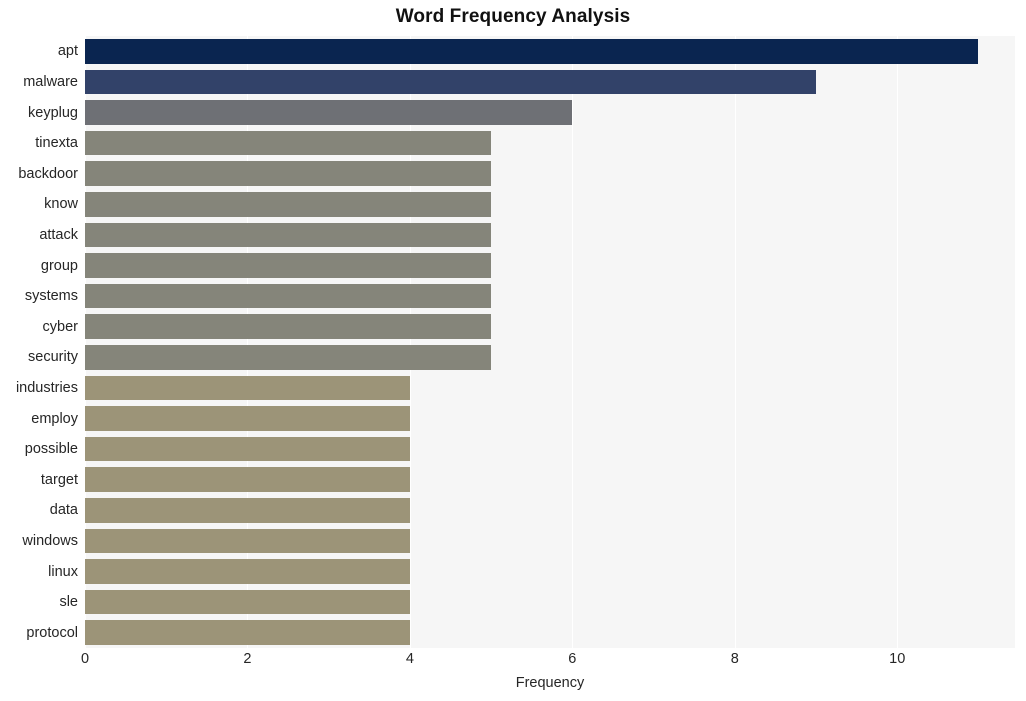 Image resolution: width=1026 pixels, height=701 pixels. What do you see at coordinates (52, 632) in the screenshot?
I see `y-tick-label: protocol` at bounding box center [52, 632].